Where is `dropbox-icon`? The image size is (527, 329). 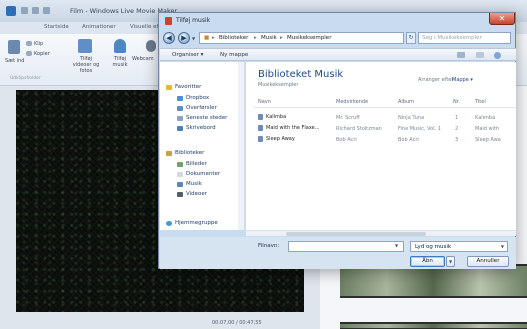 dropbox-icon is located at coordinates (180, 98).